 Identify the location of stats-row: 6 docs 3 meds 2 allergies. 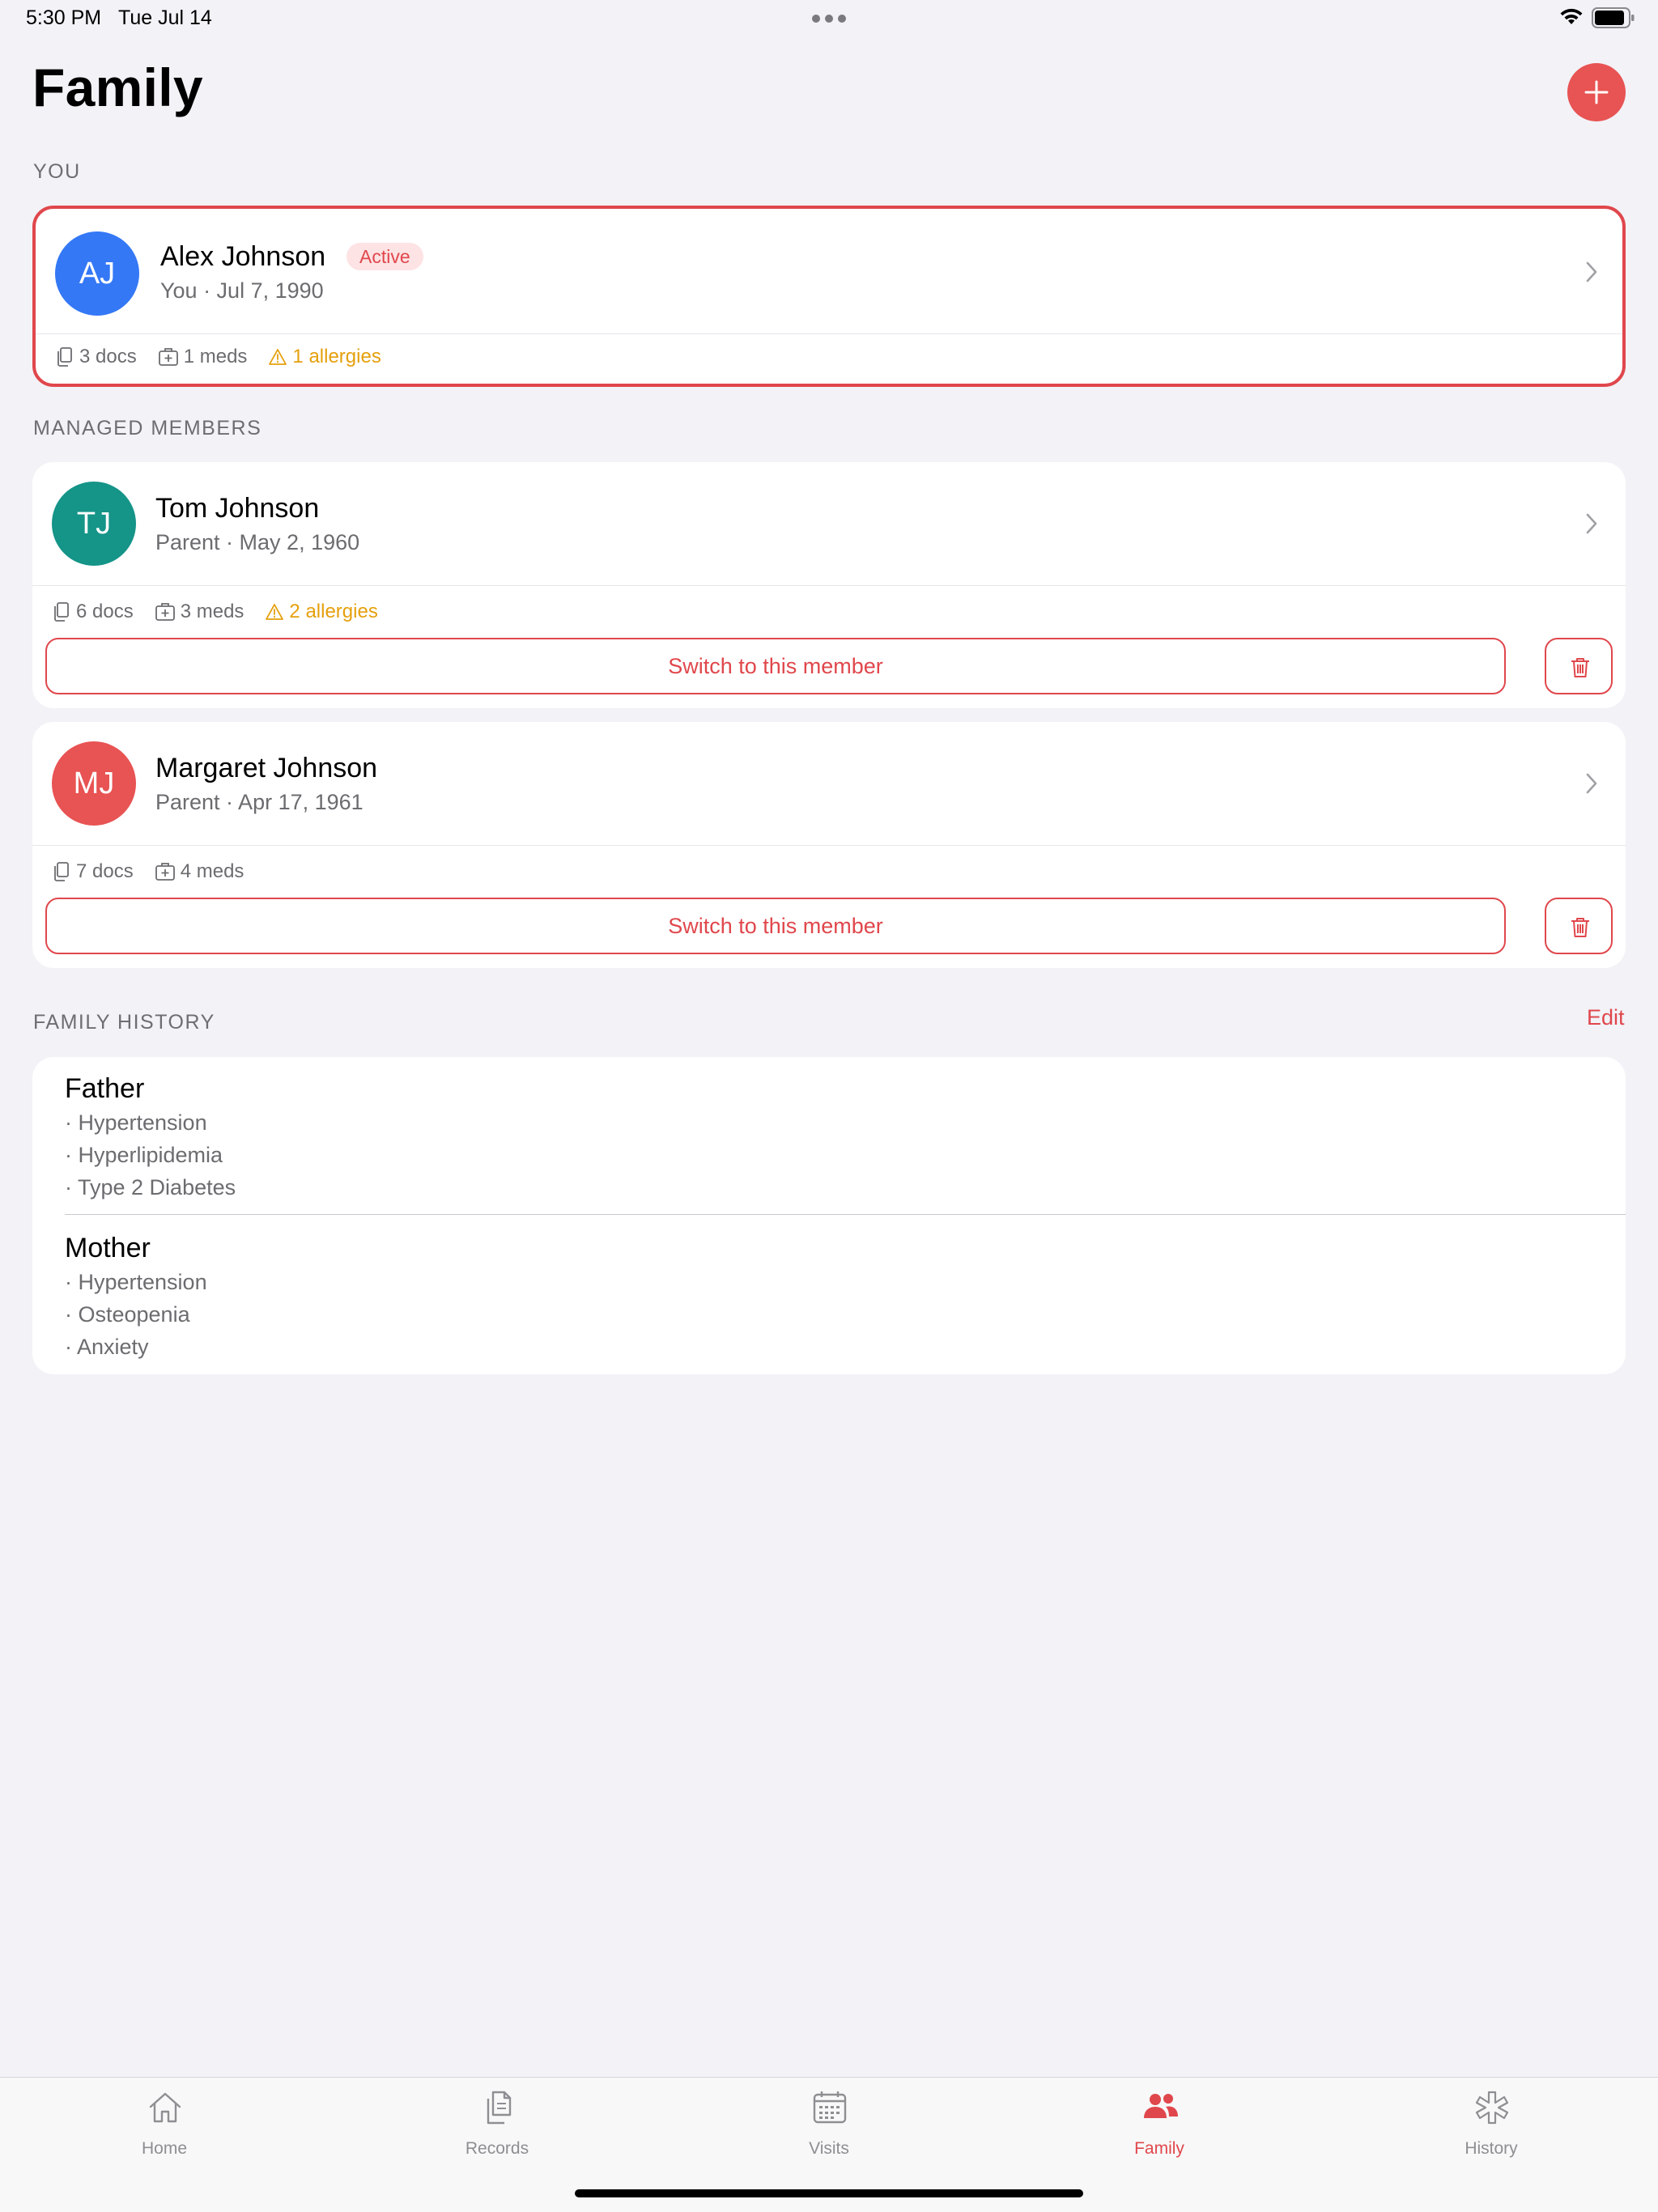
(225, 612).